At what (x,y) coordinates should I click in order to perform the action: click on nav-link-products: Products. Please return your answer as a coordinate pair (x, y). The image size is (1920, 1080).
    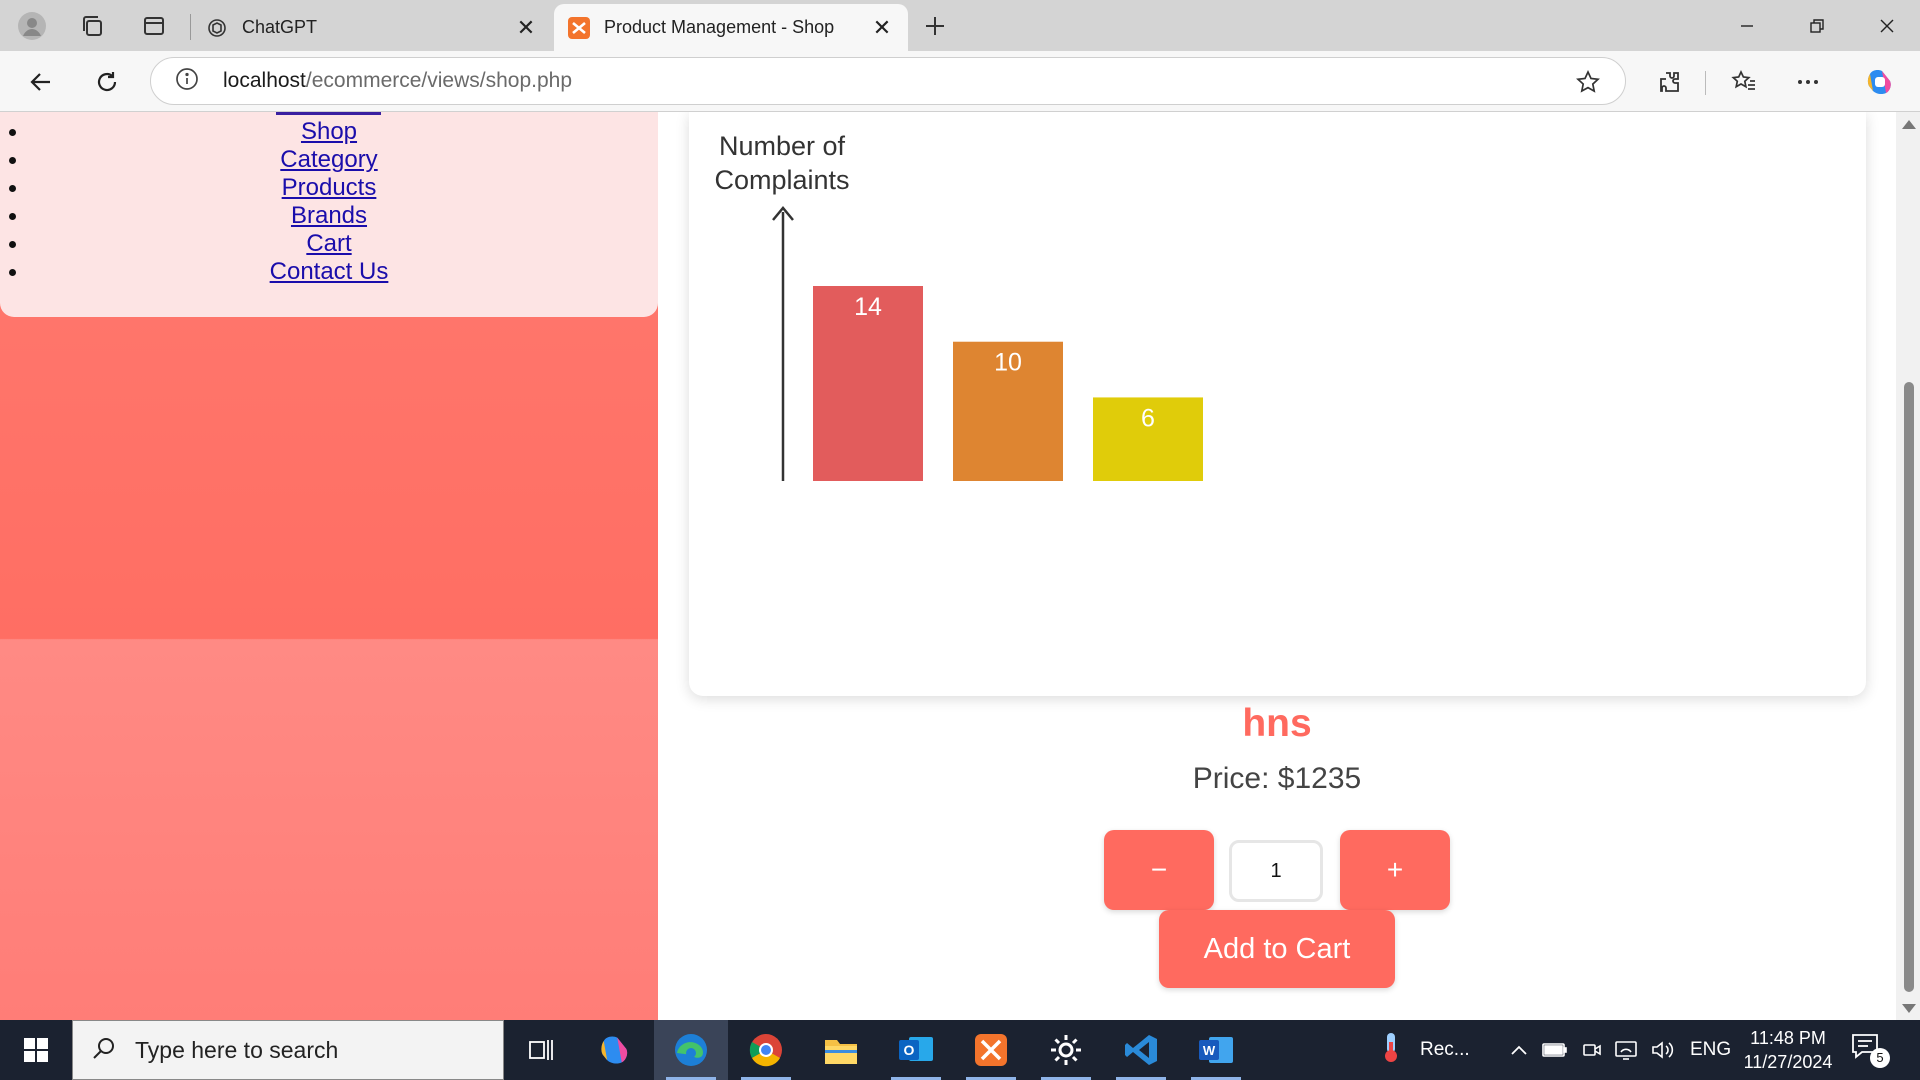
    Looking at the image, I should click on (329, 187).